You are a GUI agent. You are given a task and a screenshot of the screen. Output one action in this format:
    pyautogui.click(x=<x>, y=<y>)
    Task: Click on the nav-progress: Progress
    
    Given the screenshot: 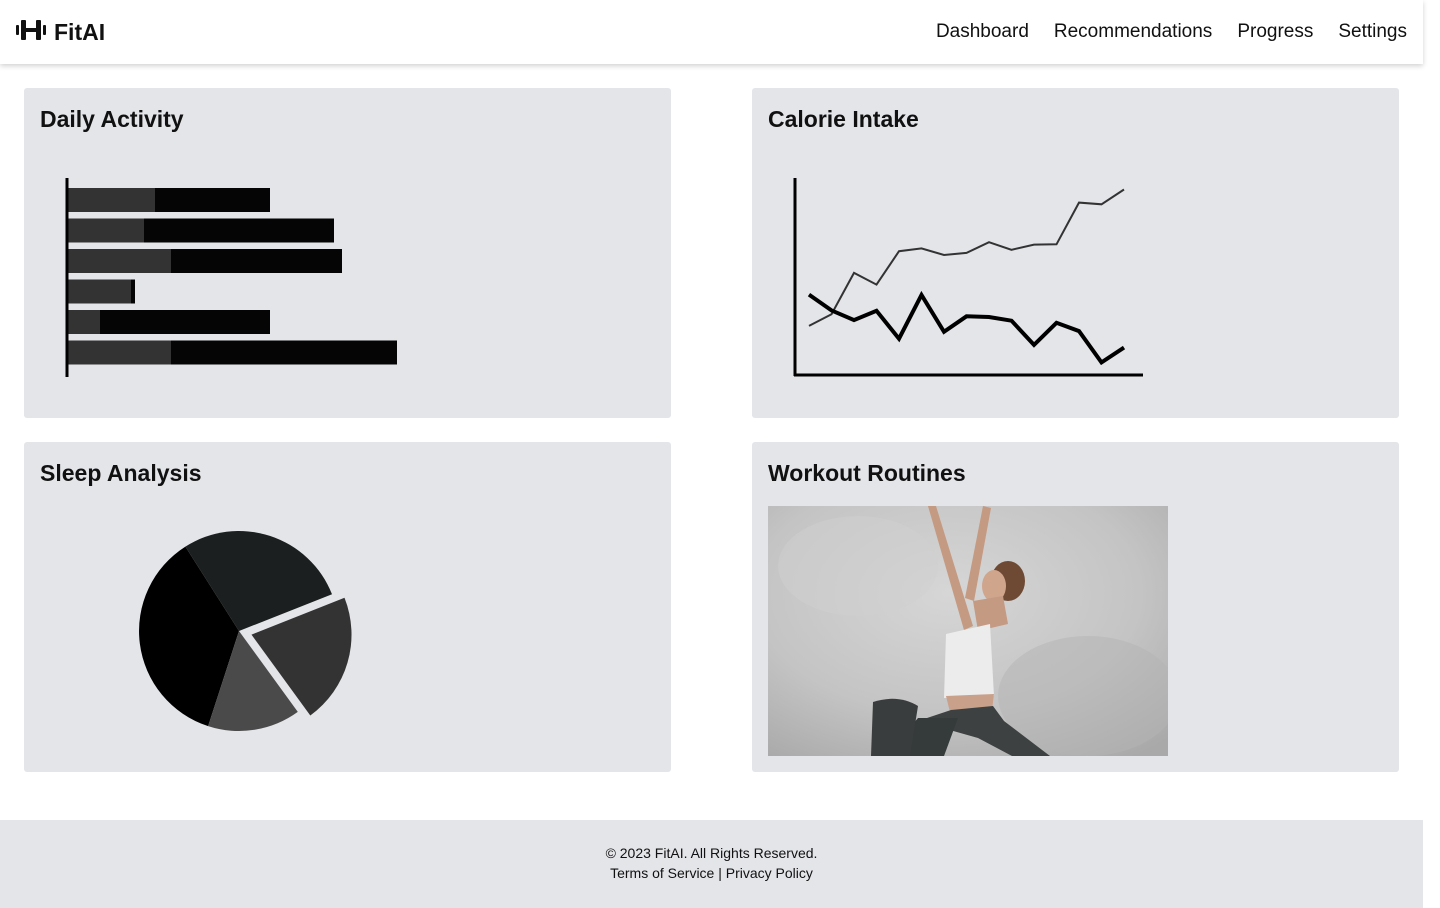 What is the action you would take?
    pyautogui.click(x=1275, y=32)
    